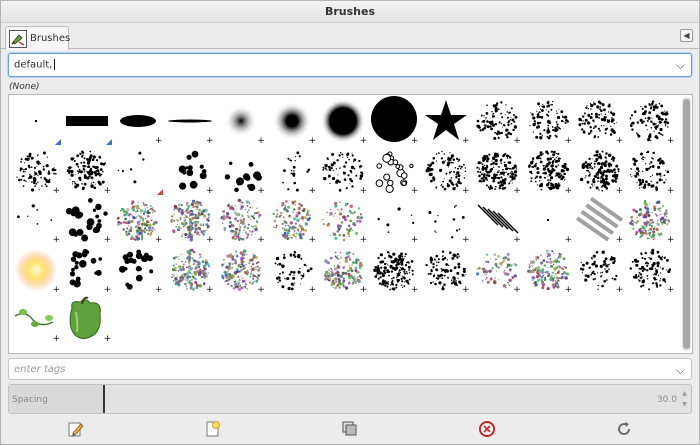  What do you see at coordinates (343, 220) in the screenshot?
I see `brush-pencil-03: +` at bounding box center [343, 220].